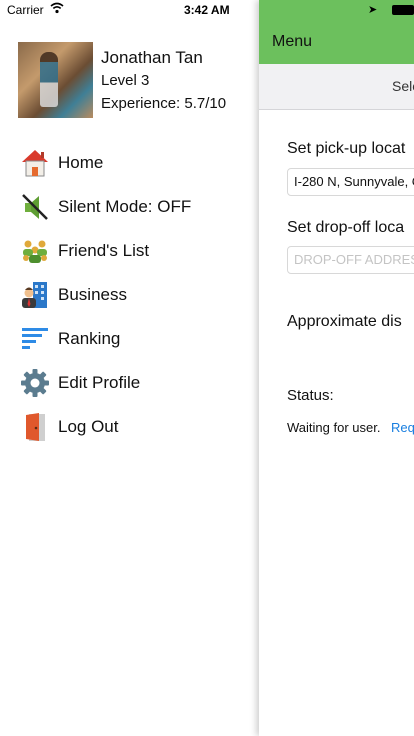 This screenshot has height=736, width=414. I want to click on pickup-label: Set pick-up locat, so click(346, 148).